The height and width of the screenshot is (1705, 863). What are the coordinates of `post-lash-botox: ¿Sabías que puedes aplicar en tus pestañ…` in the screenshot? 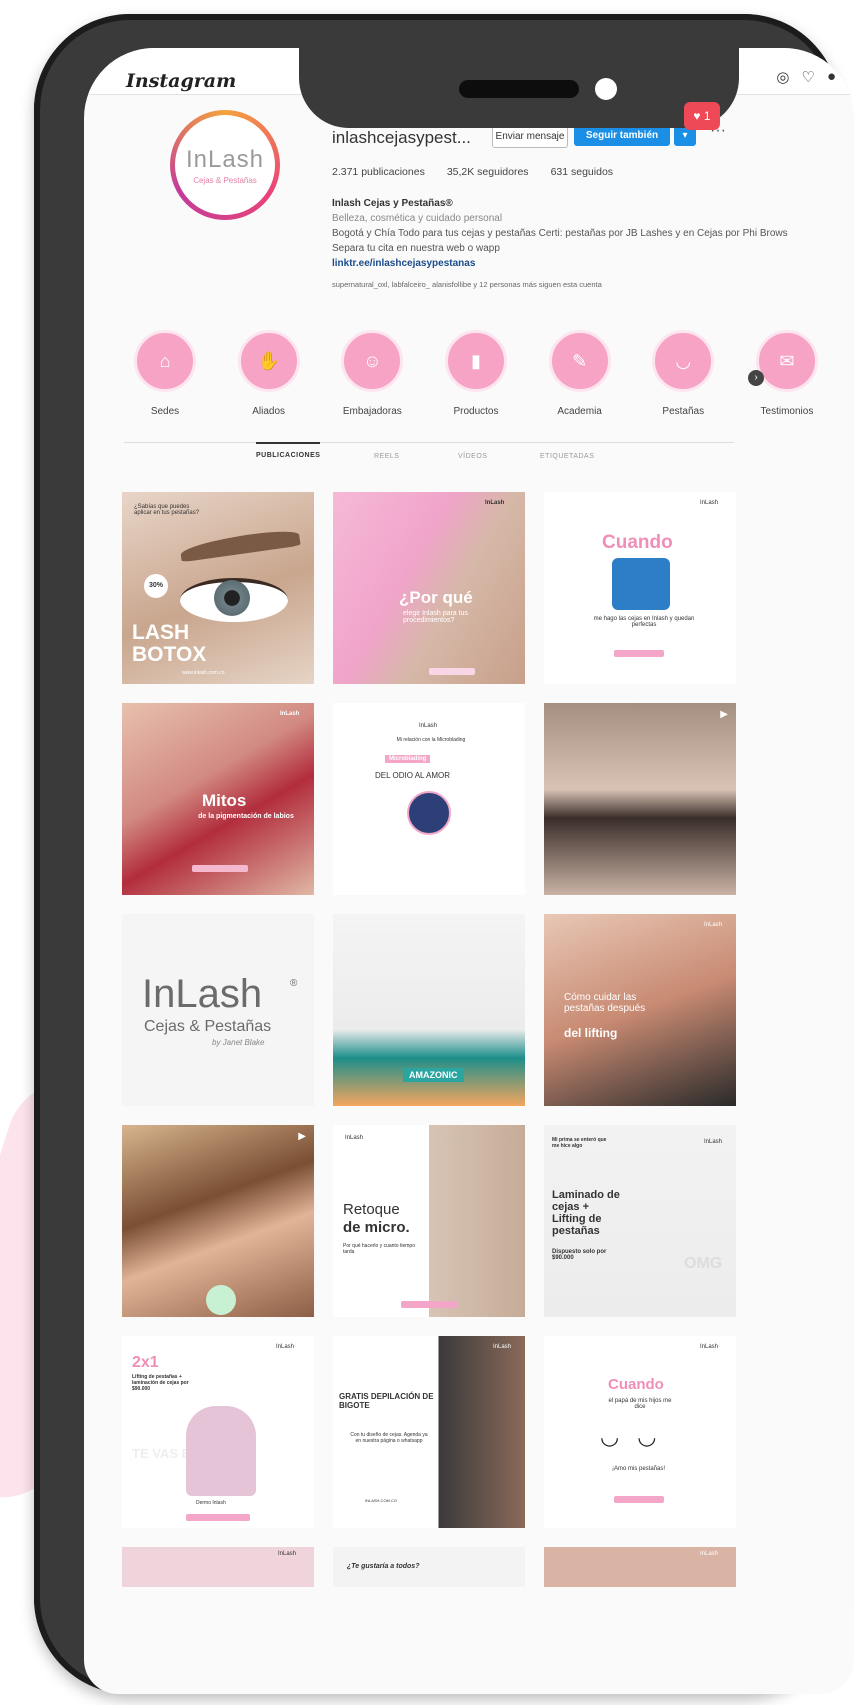 It's located at (218, 588).